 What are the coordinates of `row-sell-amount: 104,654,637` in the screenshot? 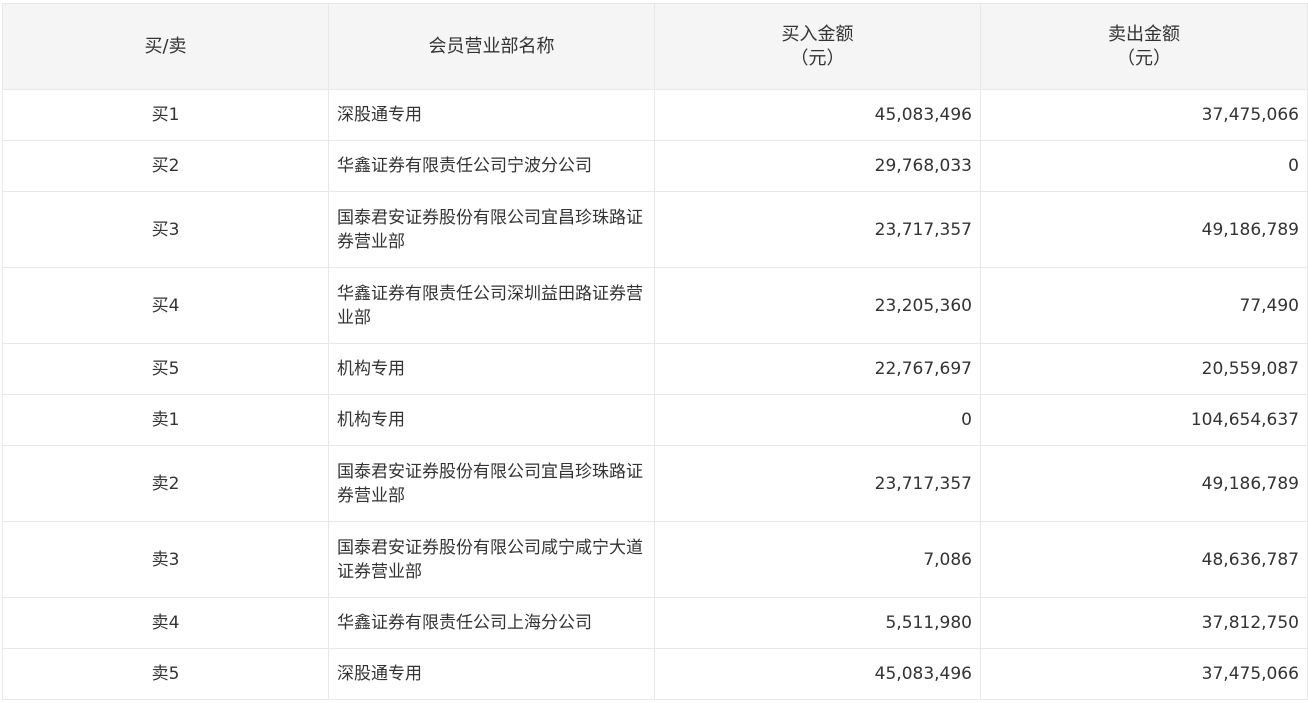 It's located at (1144, 420).